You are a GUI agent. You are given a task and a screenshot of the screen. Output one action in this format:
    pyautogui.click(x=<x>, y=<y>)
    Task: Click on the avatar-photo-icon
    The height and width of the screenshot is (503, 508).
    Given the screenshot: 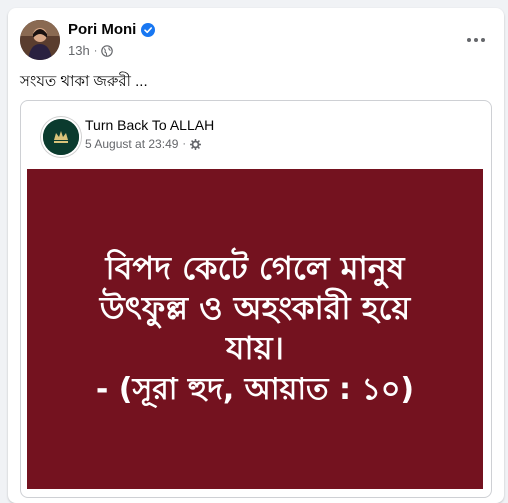 What is the action you would take?
    pyautogui.click(x=40, y=40)
    